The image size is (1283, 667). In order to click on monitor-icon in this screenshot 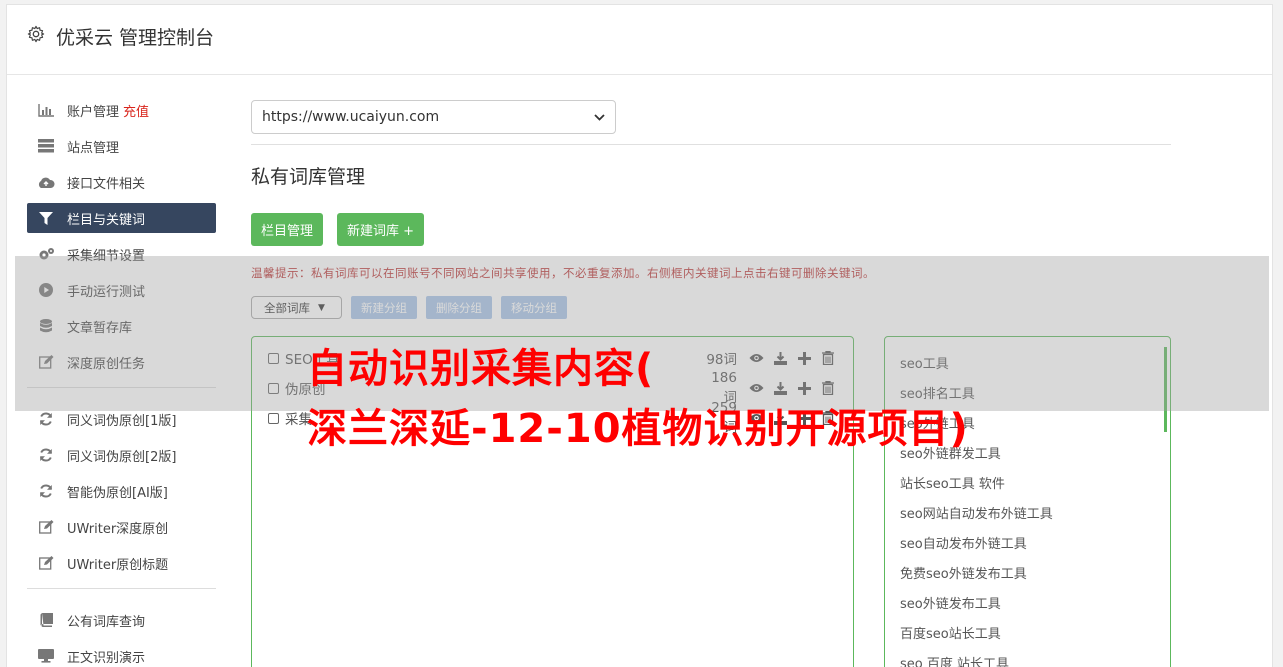, I will do `click(46, 656)`.